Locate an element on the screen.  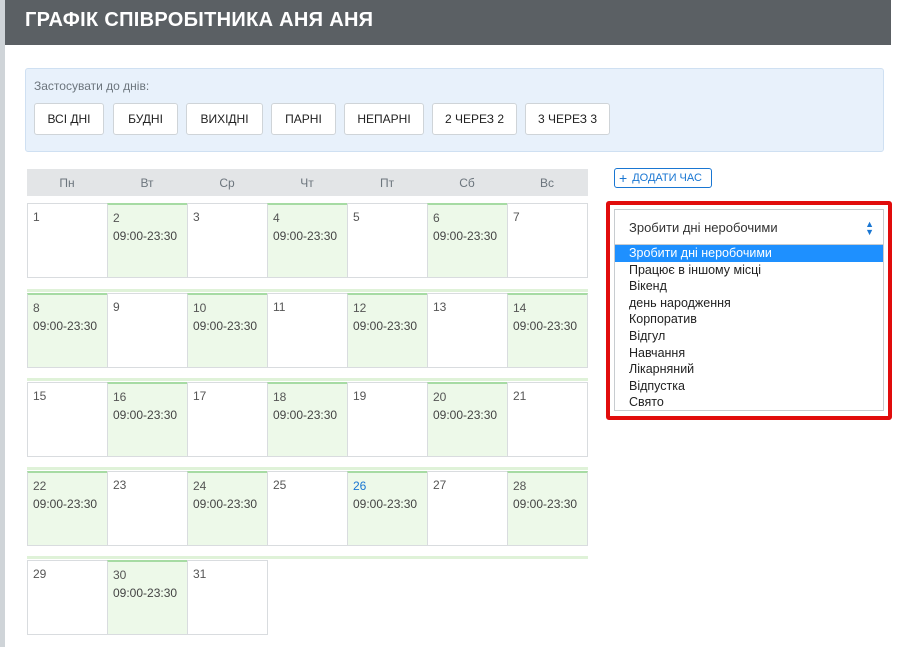
calendar-day-cell: 9 is located at coordinates (147, 330).